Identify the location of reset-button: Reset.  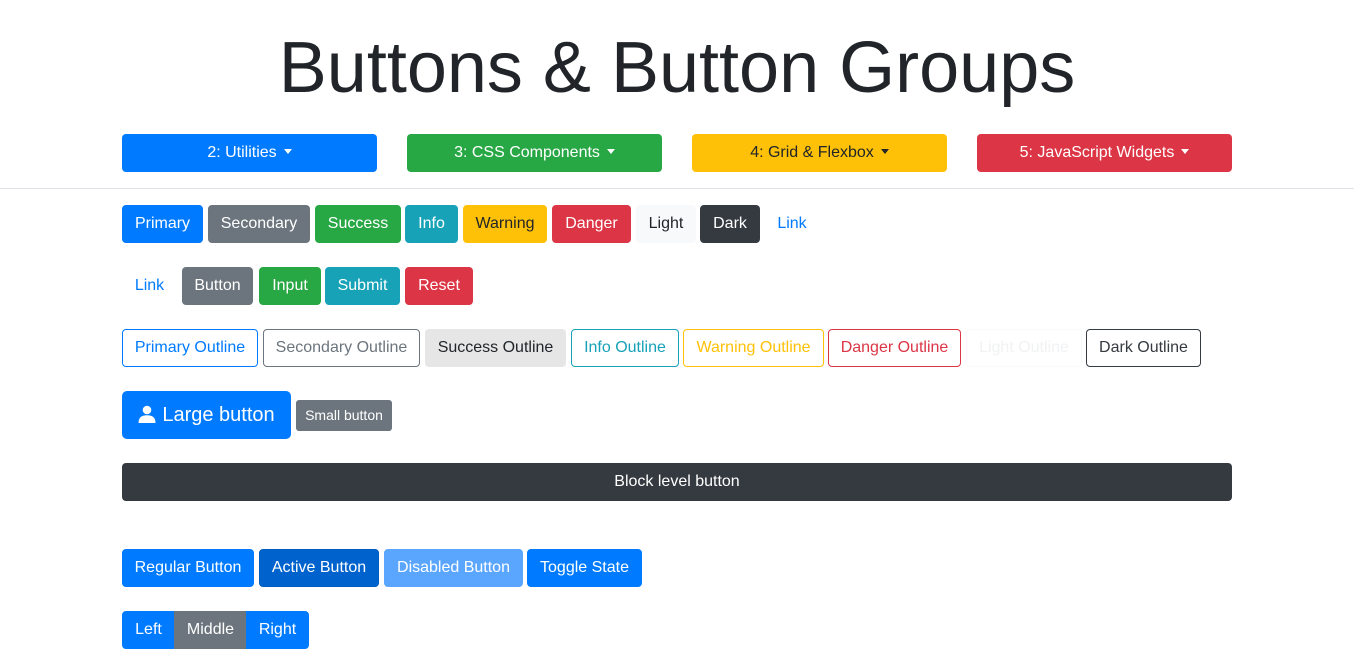
(439, 286).